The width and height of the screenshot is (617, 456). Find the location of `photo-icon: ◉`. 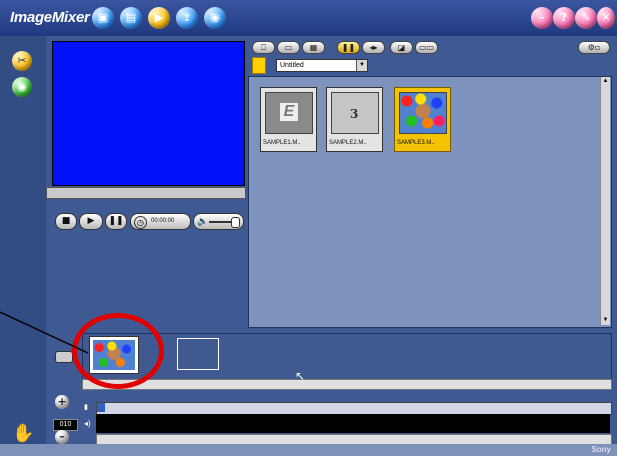

photo-icon: ◉ is located at coordinates (215, 18).